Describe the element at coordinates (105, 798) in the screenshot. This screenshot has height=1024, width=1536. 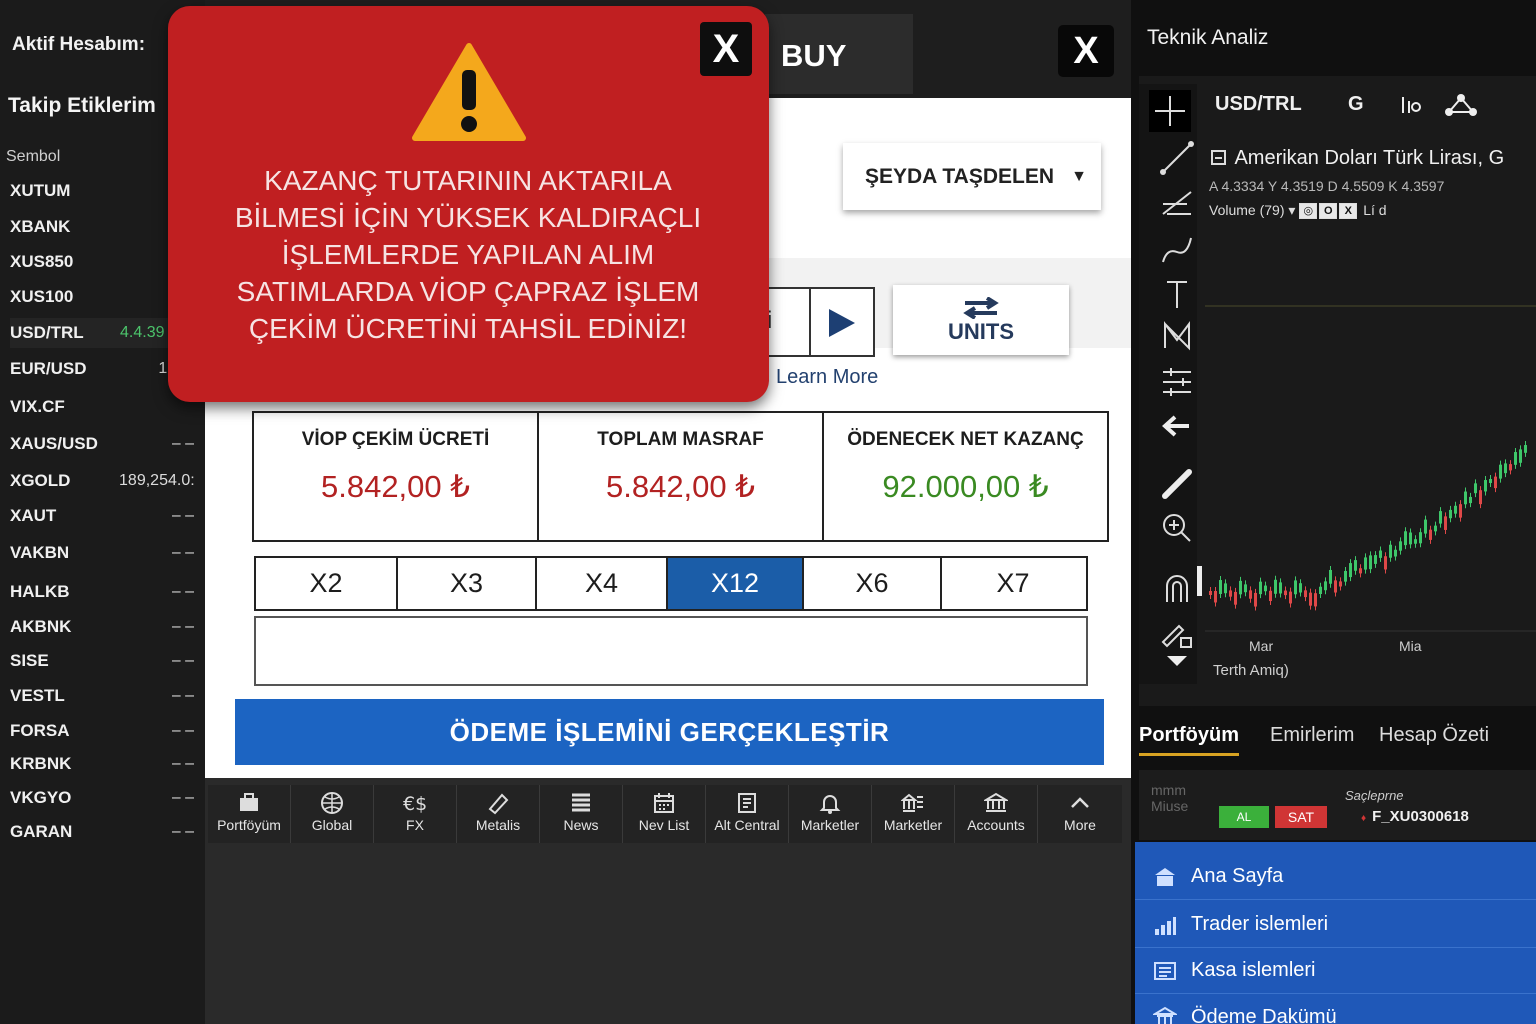
I see `watchlist-row: VKGYO – –` at that location.